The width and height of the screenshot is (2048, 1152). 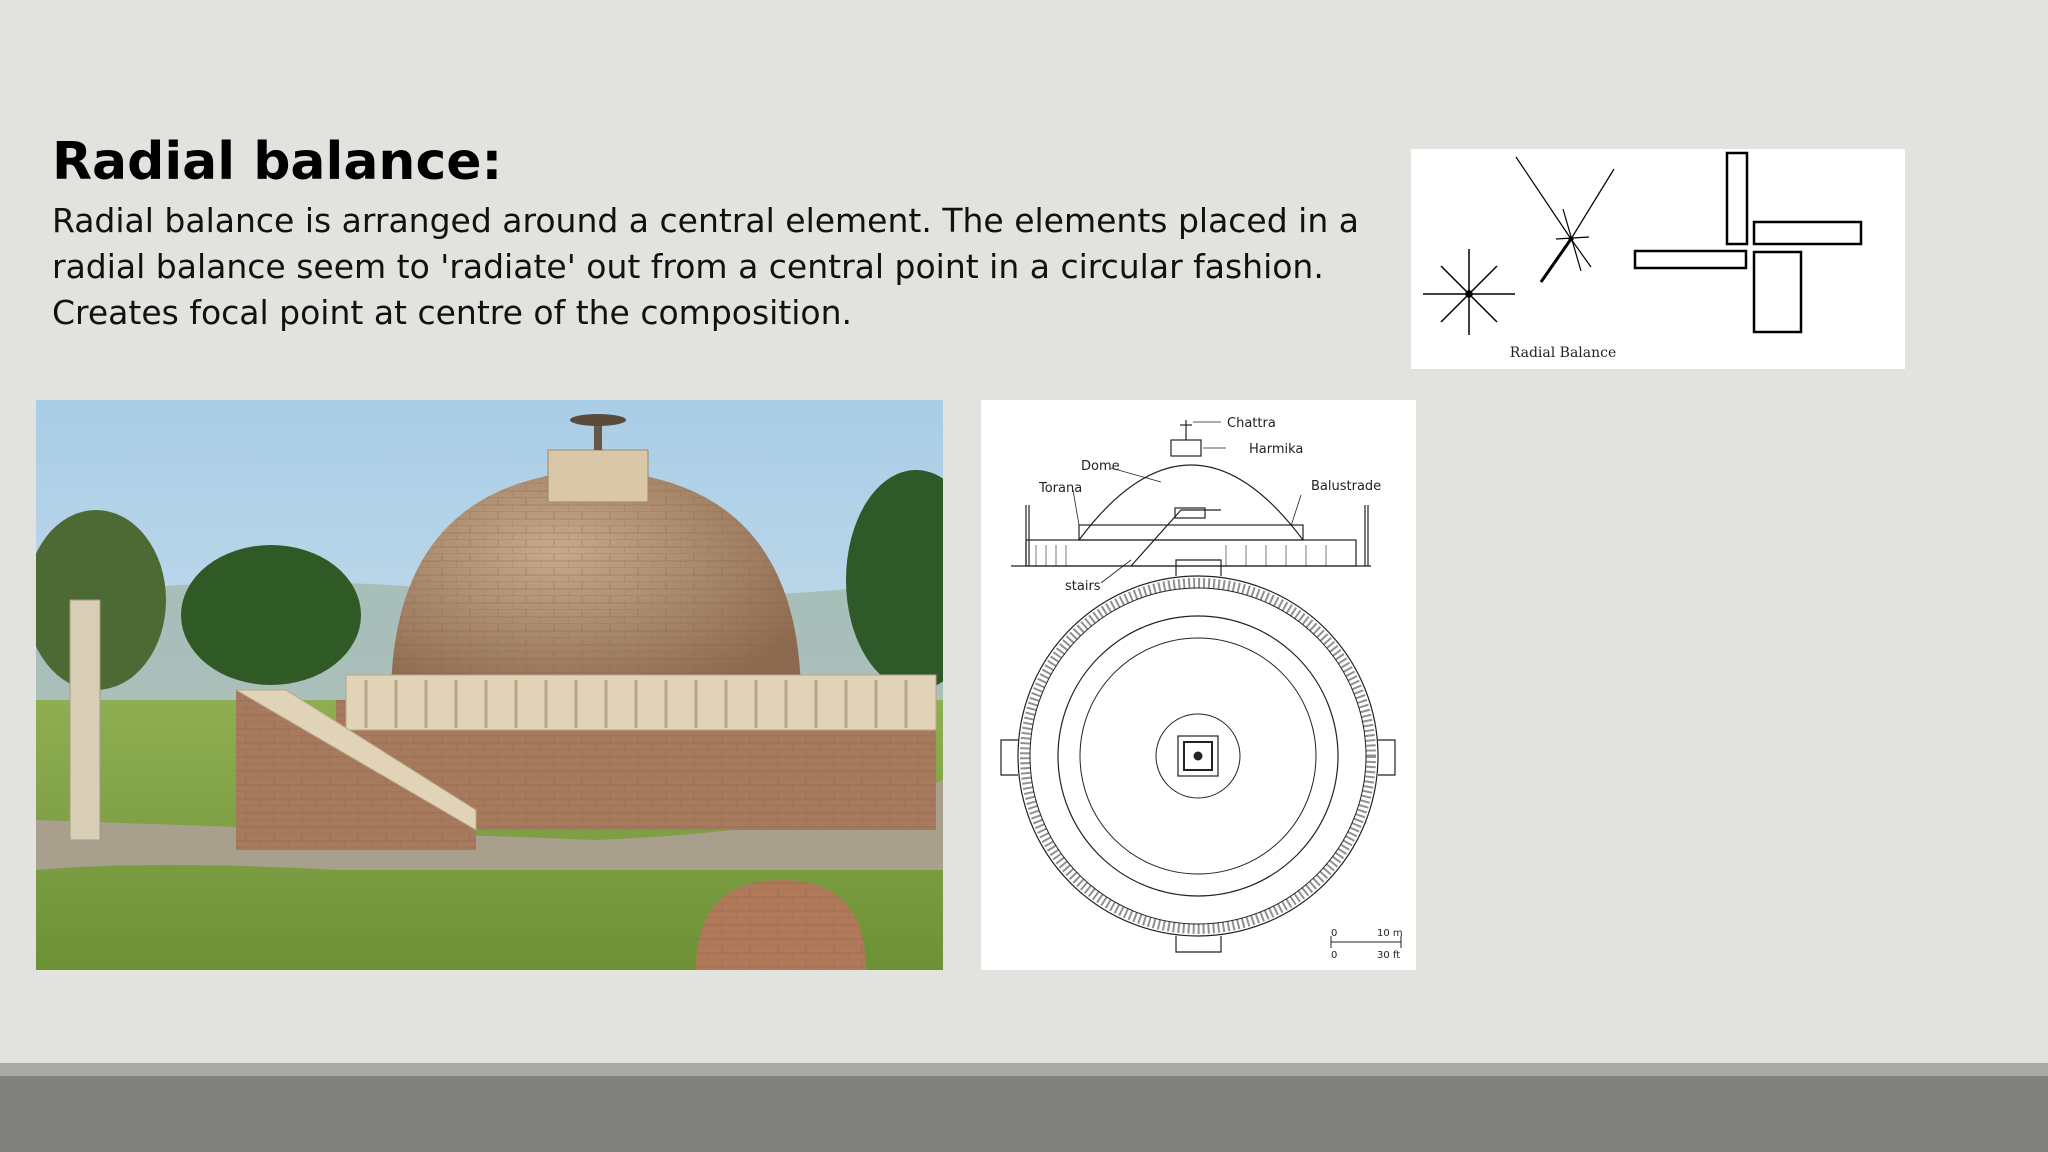 I want to click on radial-balance-diagram-svg: Radial Balance, so click(x=1643, y=256).